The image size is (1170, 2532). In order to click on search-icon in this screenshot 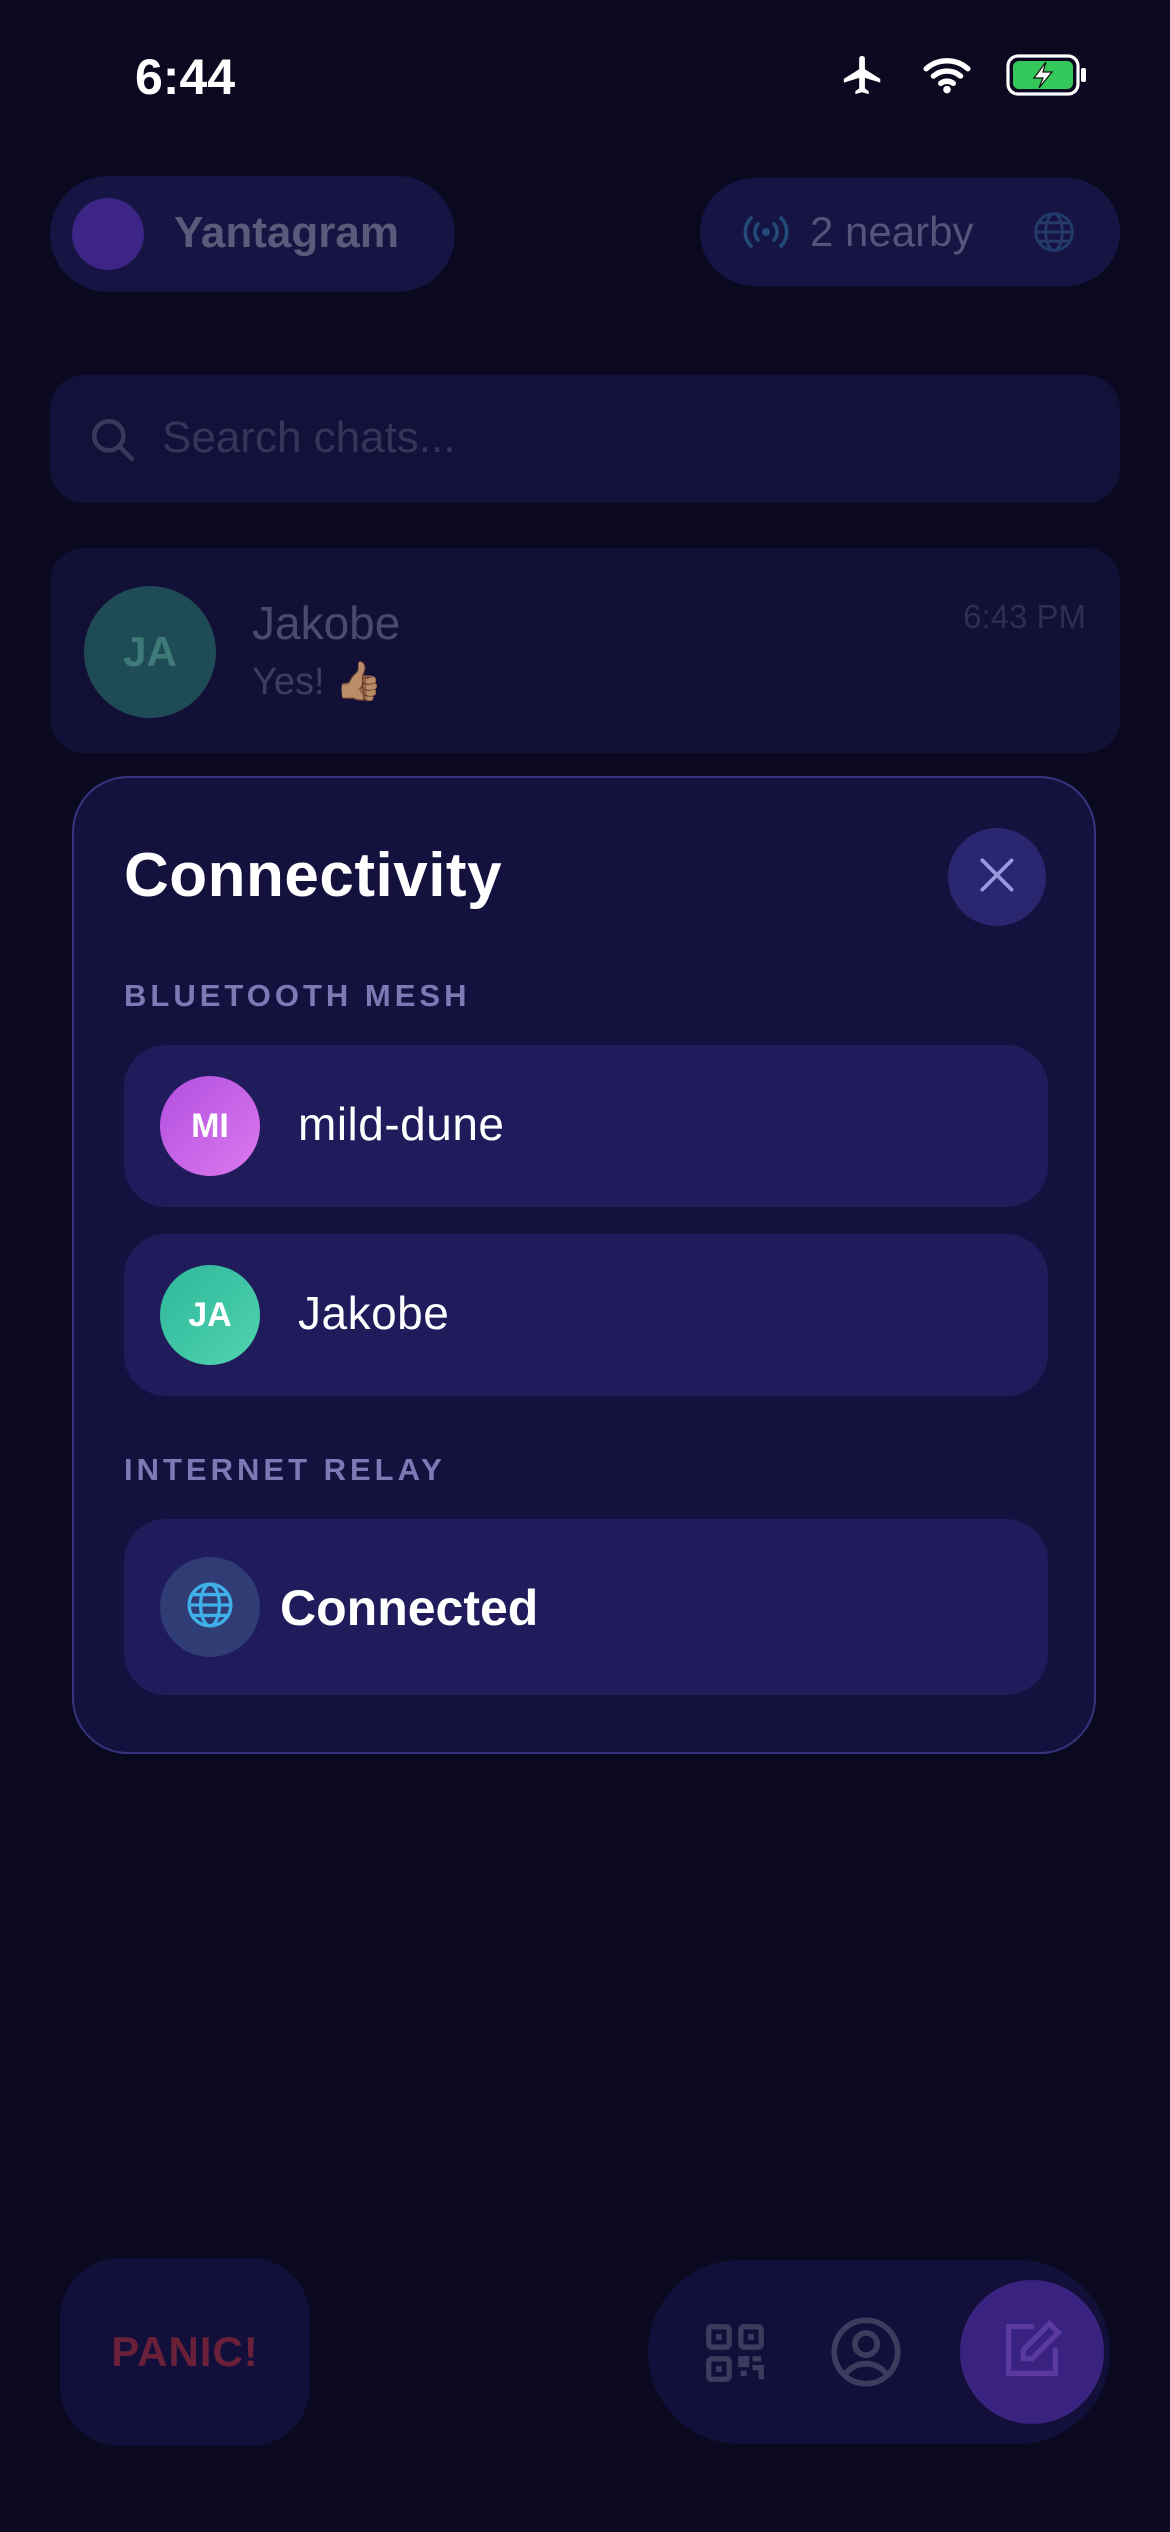, I will do `click(113, 442)`.